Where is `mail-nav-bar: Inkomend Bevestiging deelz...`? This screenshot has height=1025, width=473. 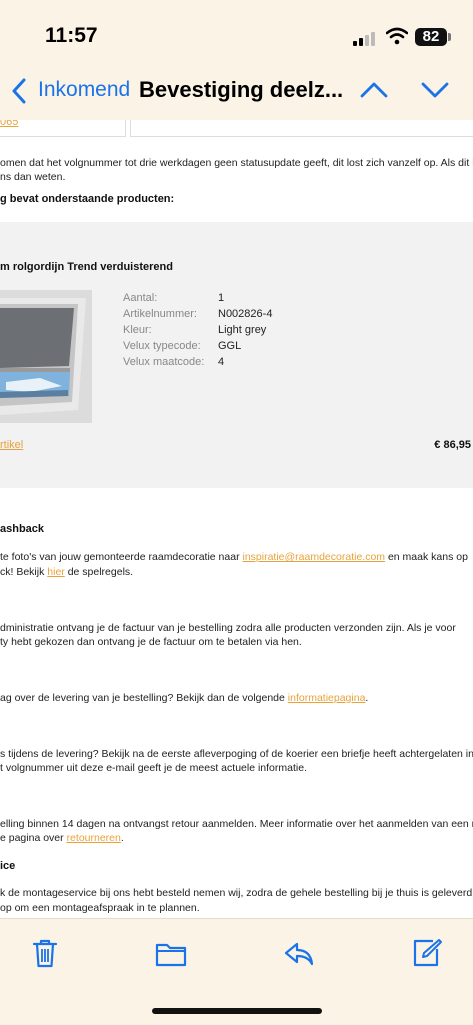 mail-nav-bar: Inkomend Bevestiging deelz... is located at coordinates (236, 91).